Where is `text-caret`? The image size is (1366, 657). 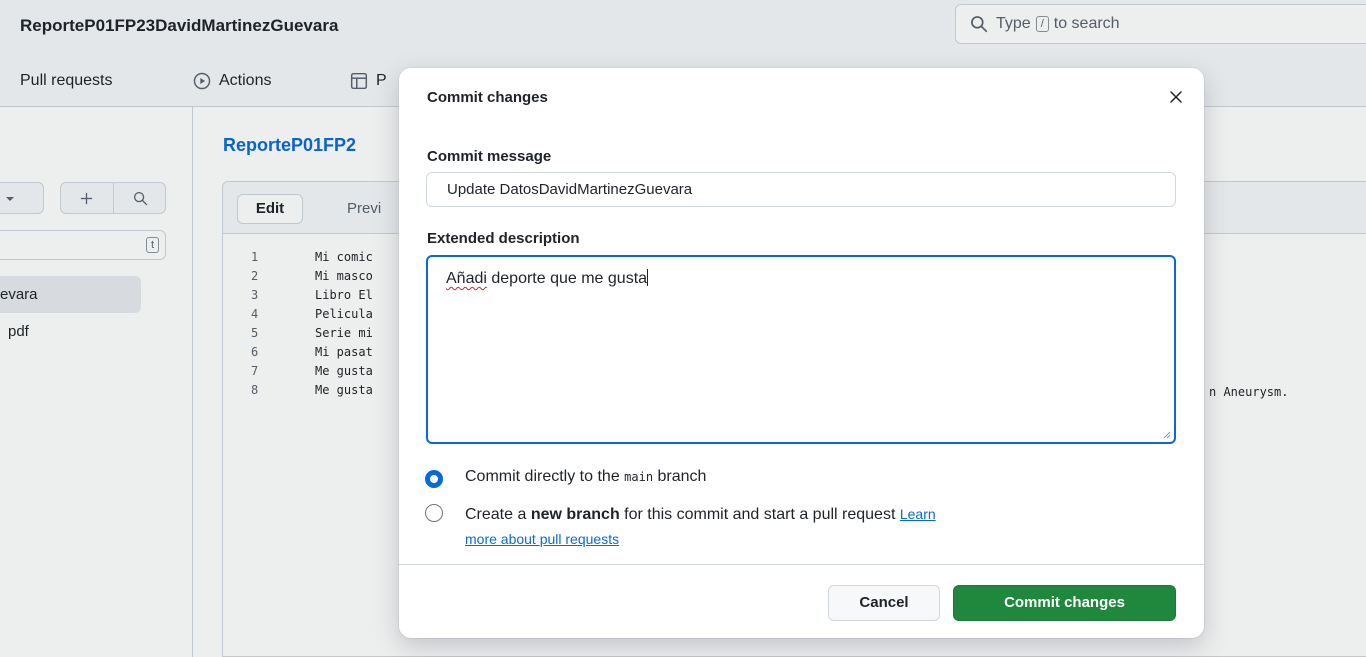 text-caret is located at coordinates (648, 277).